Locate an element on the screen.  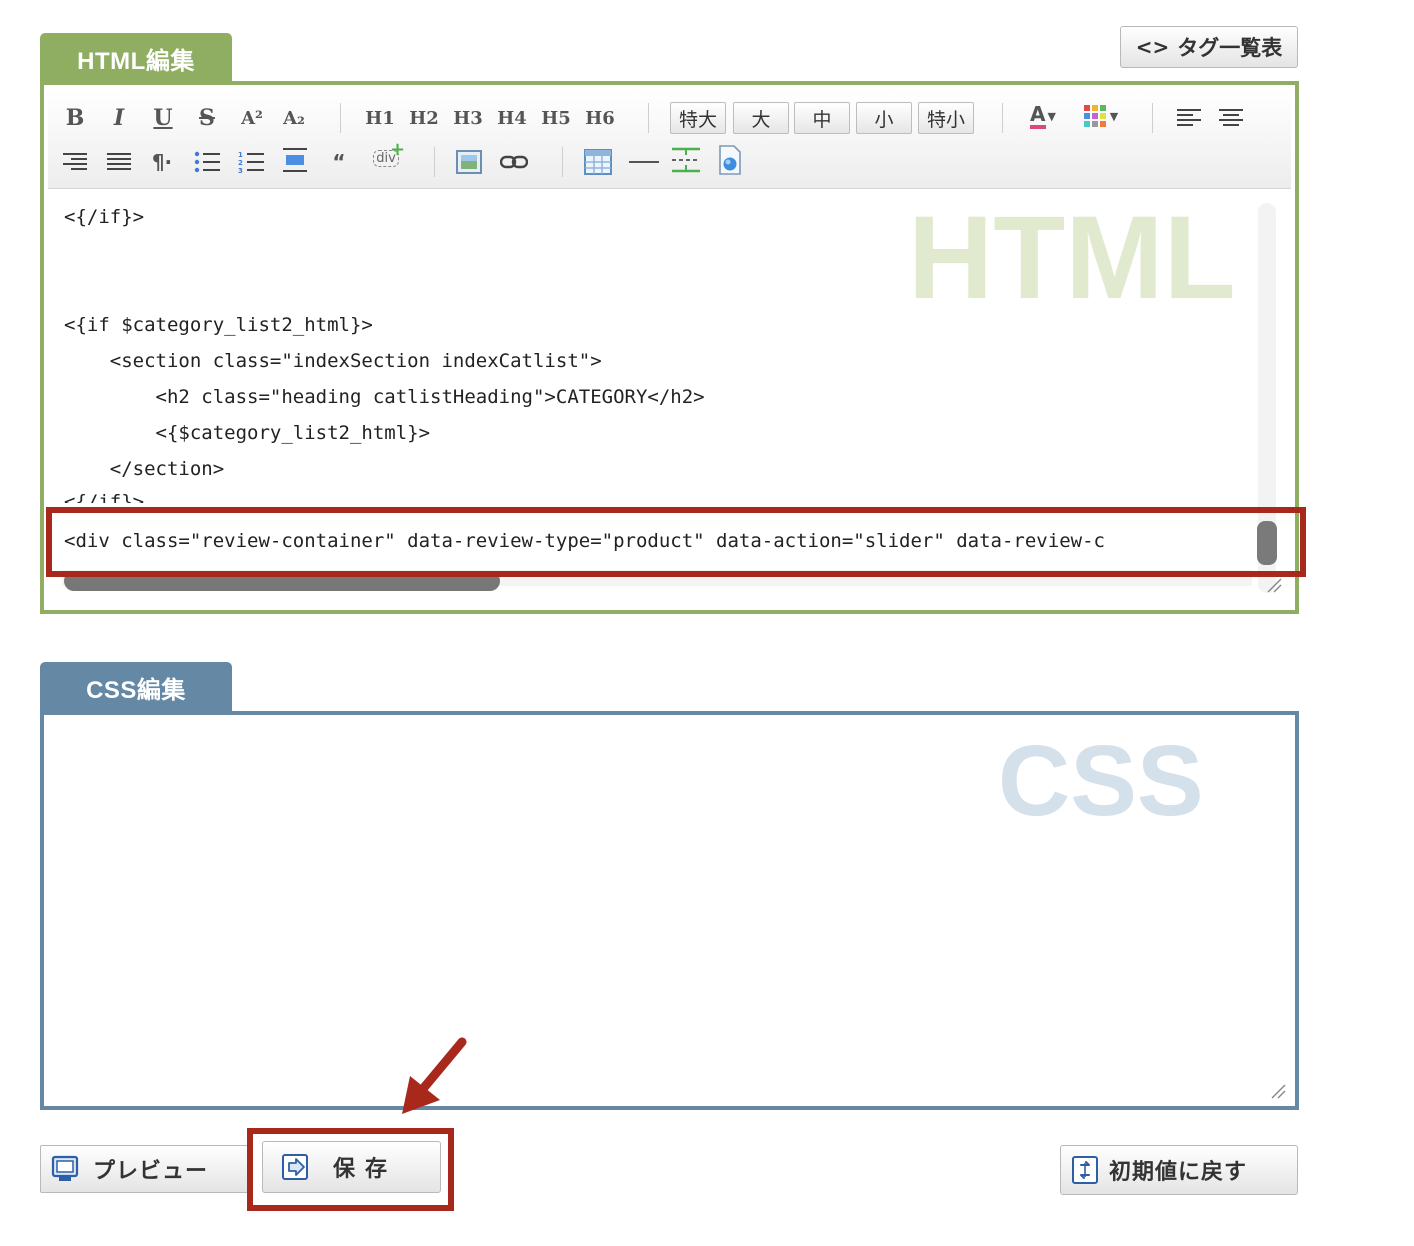
code-line: </section> is located at coordinates (144, 469).